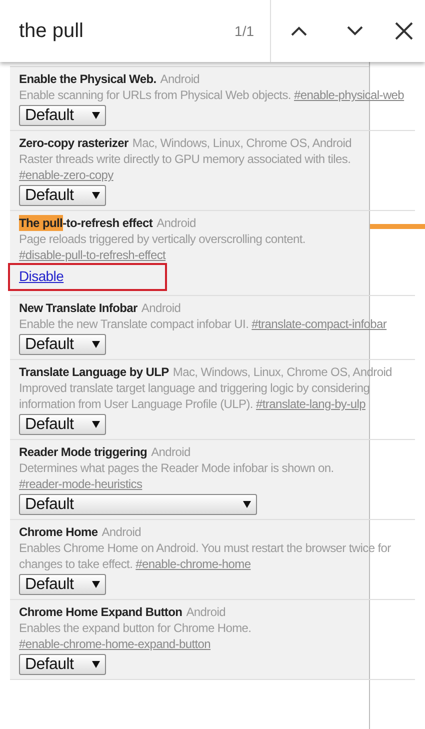 The height and width of the screenshot is (729, 425). Describe the element at coordinates (78, 308) in the screenshot. I see `flag-title: New Translate Infobar` at that location.